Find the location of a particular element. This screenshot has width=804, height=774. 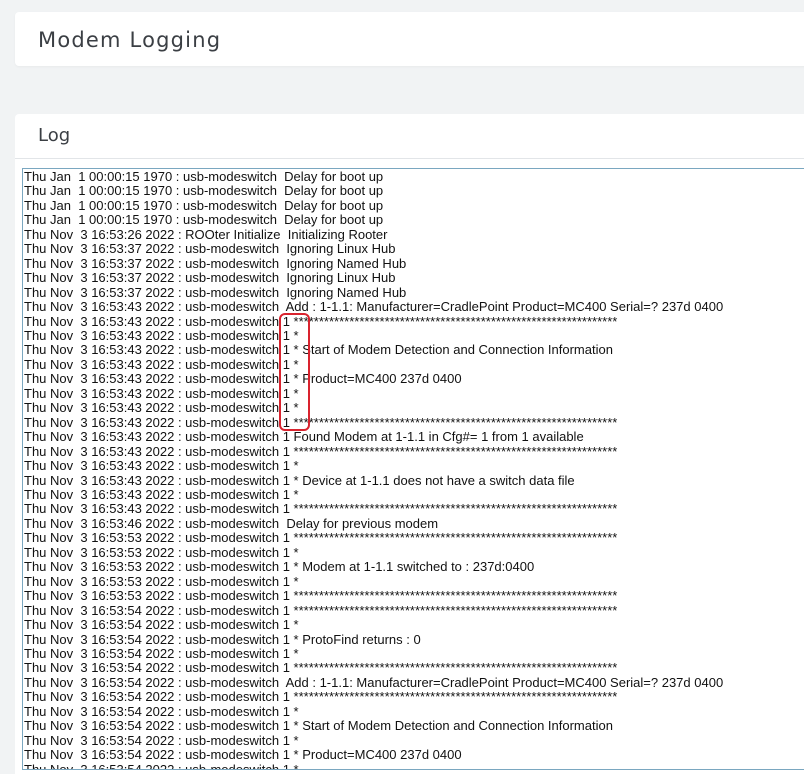

log-heading: Log is located at coordinates (54, 135).